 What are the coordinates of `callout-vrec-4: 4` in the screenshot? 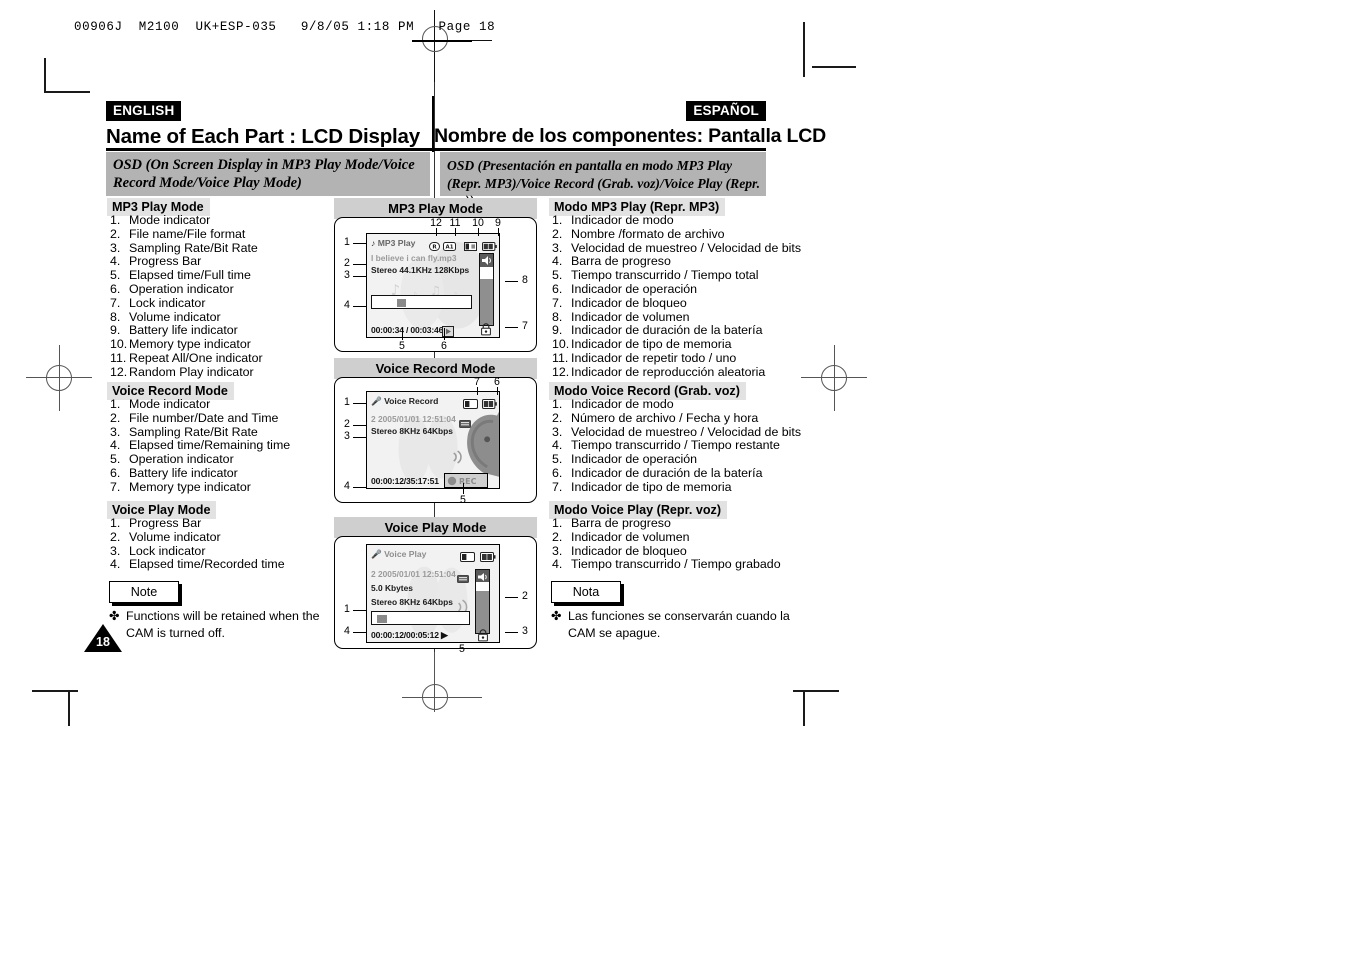 It's located at (347, 486).